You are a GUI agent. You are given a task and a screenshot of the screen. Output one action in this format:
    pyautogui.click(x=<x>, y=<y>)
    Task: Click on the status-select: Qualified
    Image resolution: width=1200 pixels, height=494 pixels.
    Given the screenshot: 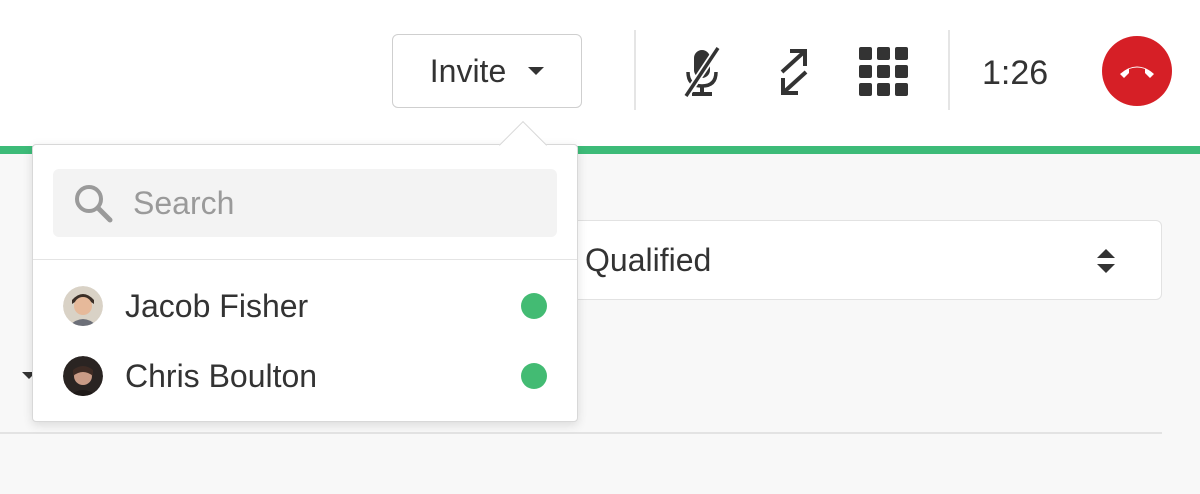 What is the action you would take?
    pyautogui.click(x=861, y=260)
    